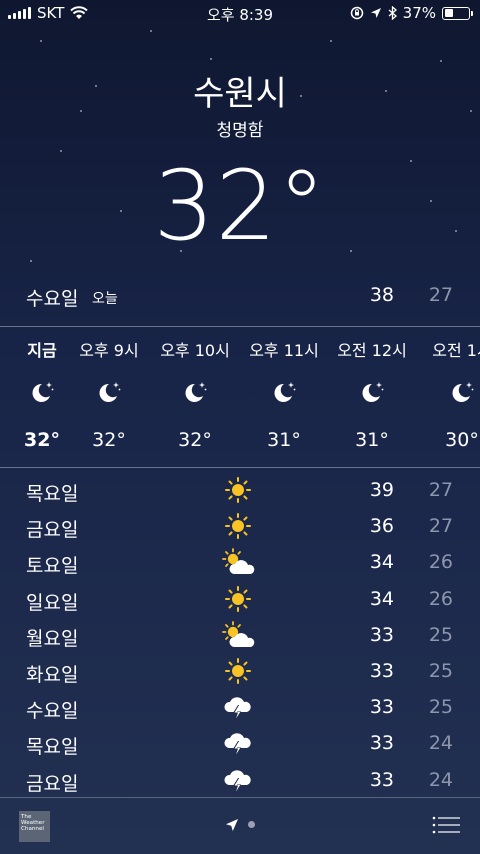 The height and width of the screenshot is (854, 480). I want to click on hourly-time: 오후 9시, so click(109, 350).